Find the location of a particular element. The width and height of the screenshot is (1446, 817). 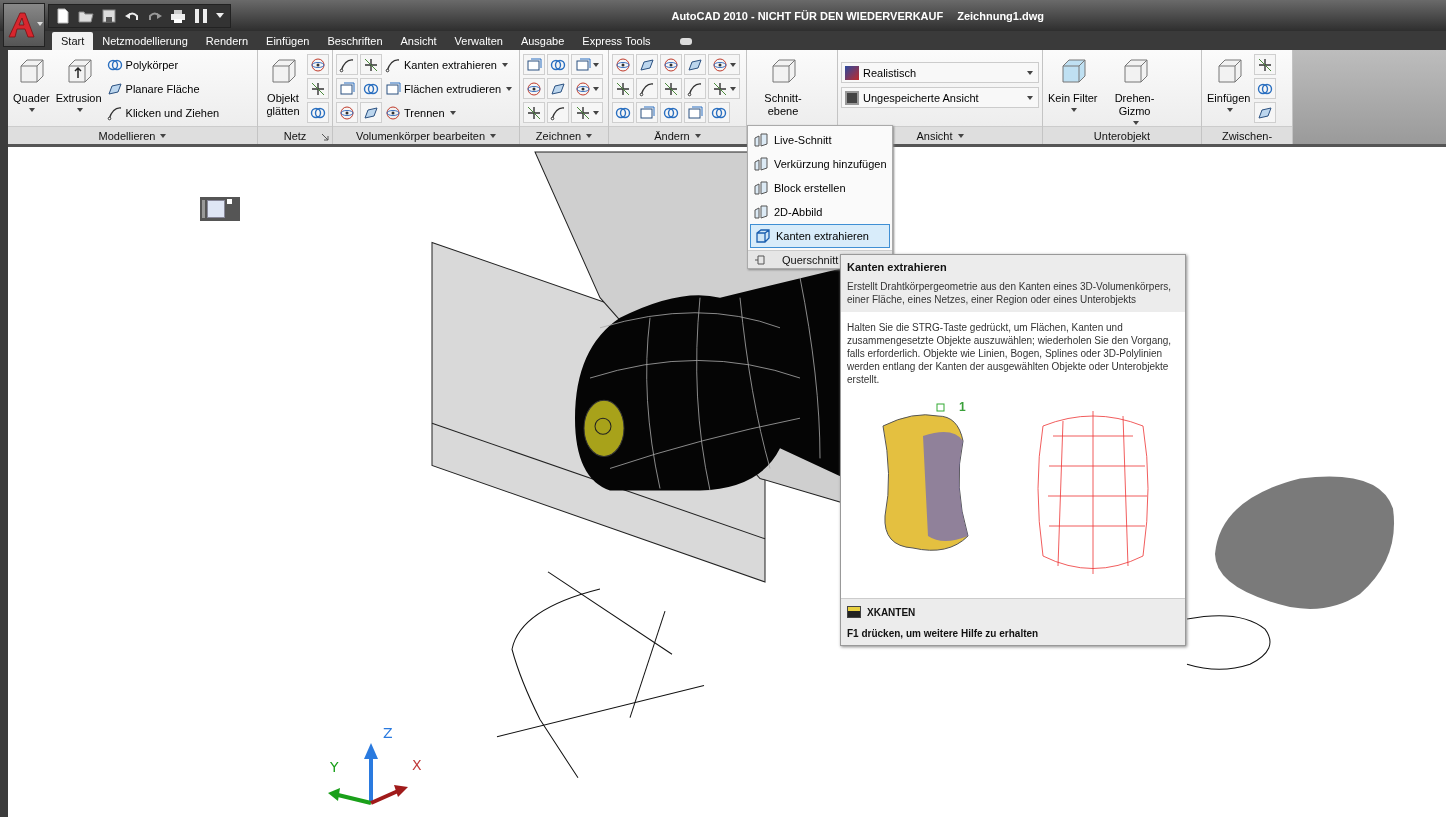

ribbon-tab: Verwalten is located at coordinates (478, 41).